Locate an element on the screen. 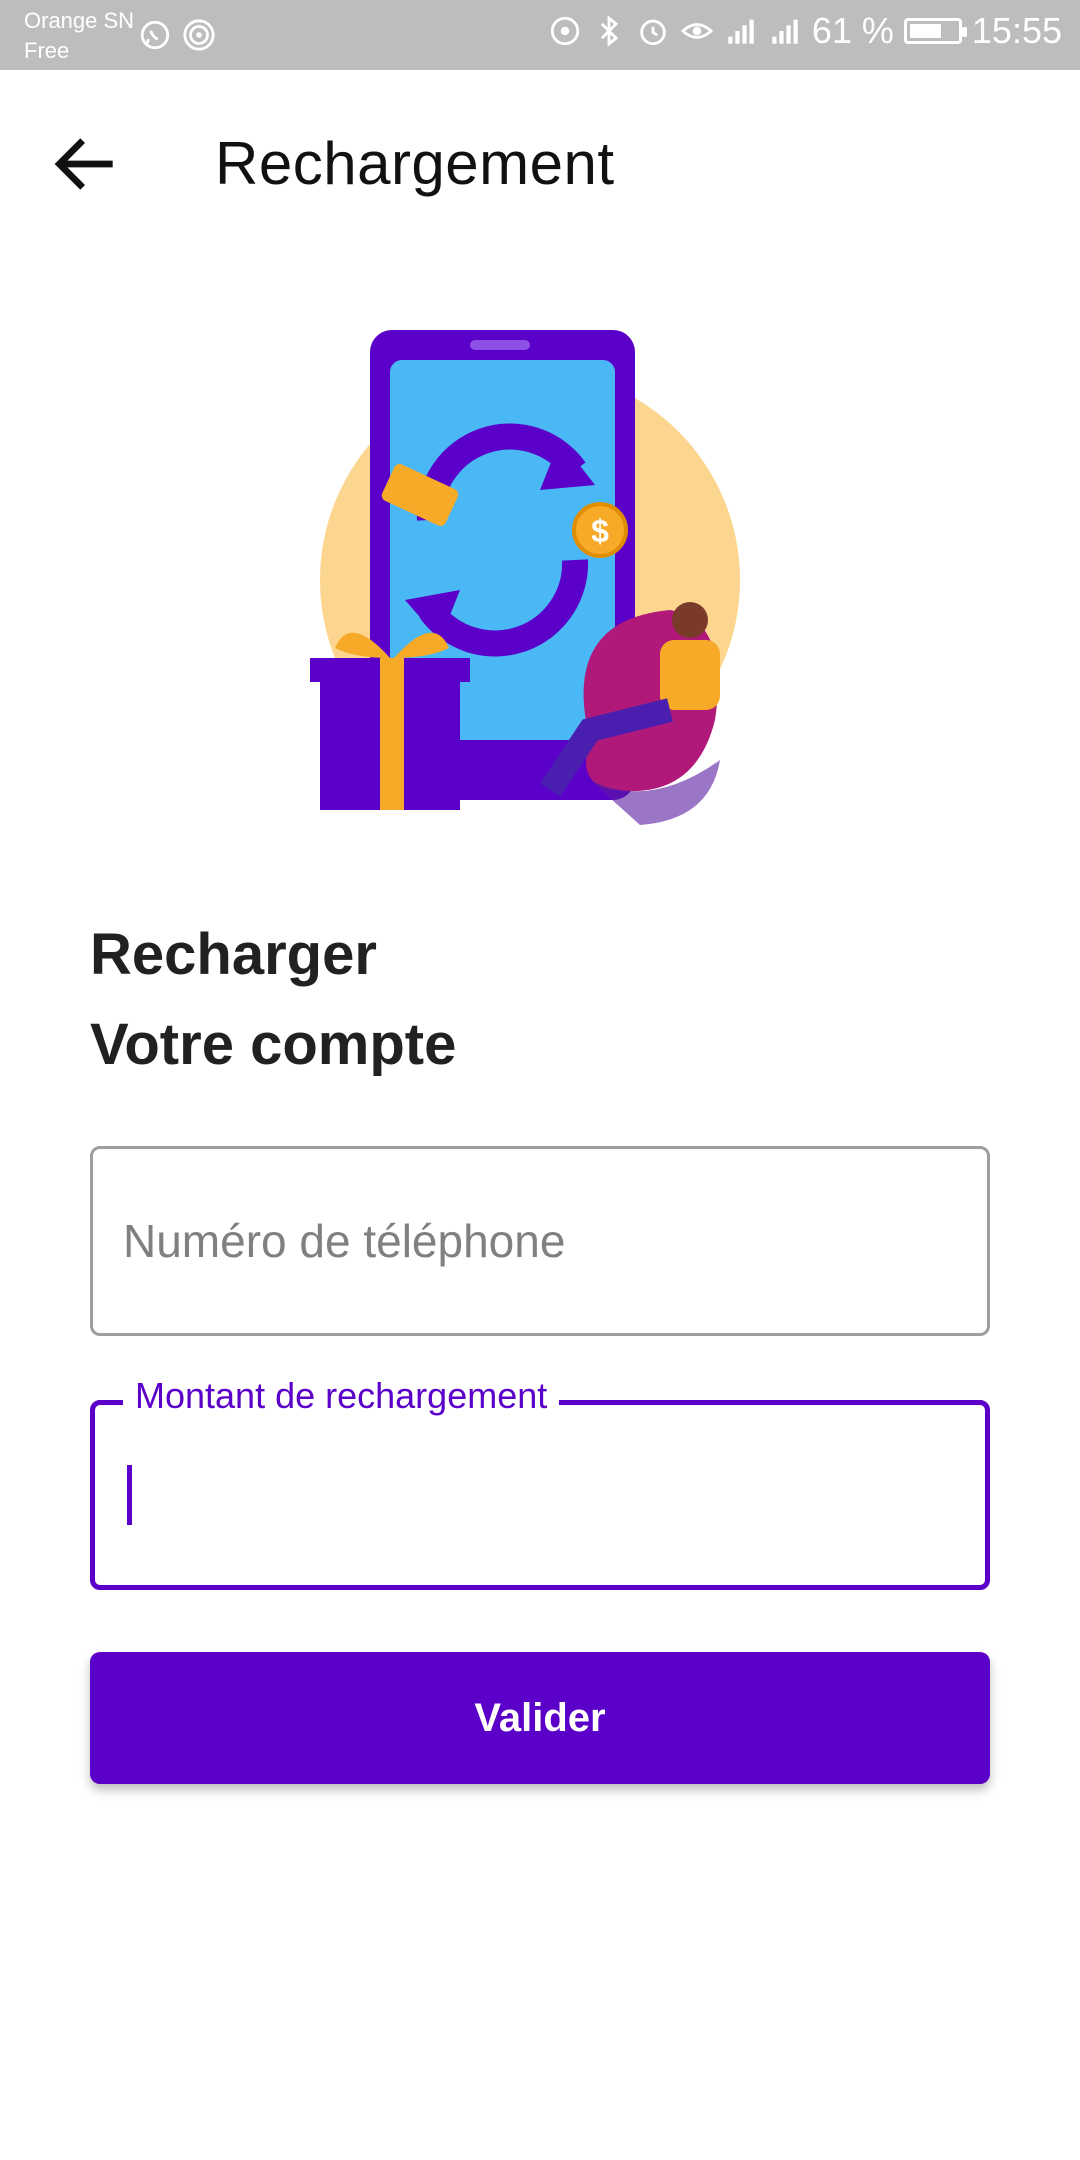 This screenshot has width=1080, height=2160. phone-number-input is located at coordinates (533, 1241).